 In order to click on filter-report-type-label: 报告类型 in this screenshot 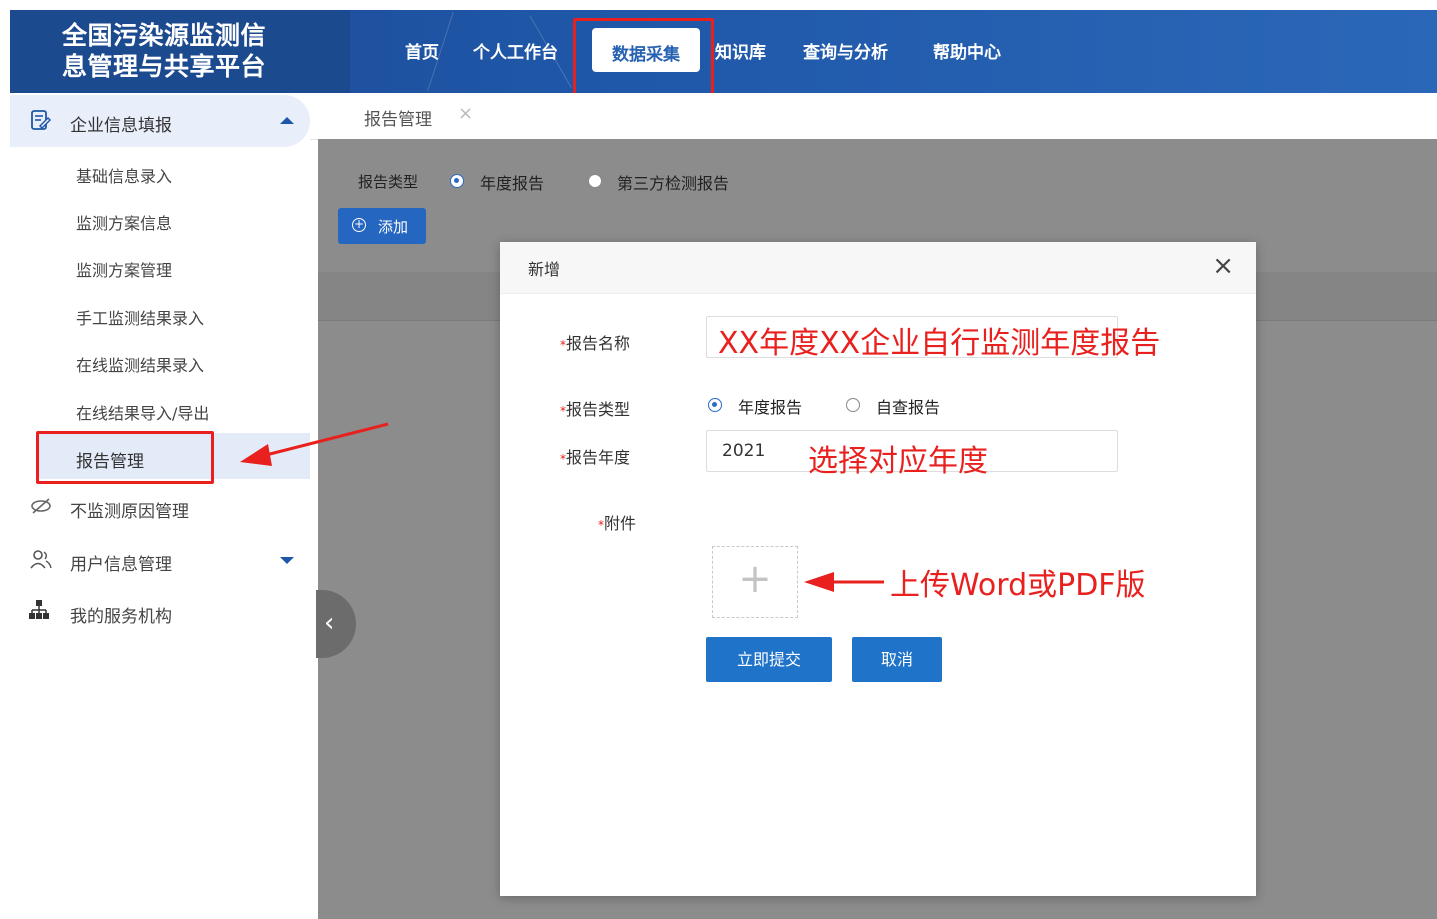, I will do `click(388, 182)`.